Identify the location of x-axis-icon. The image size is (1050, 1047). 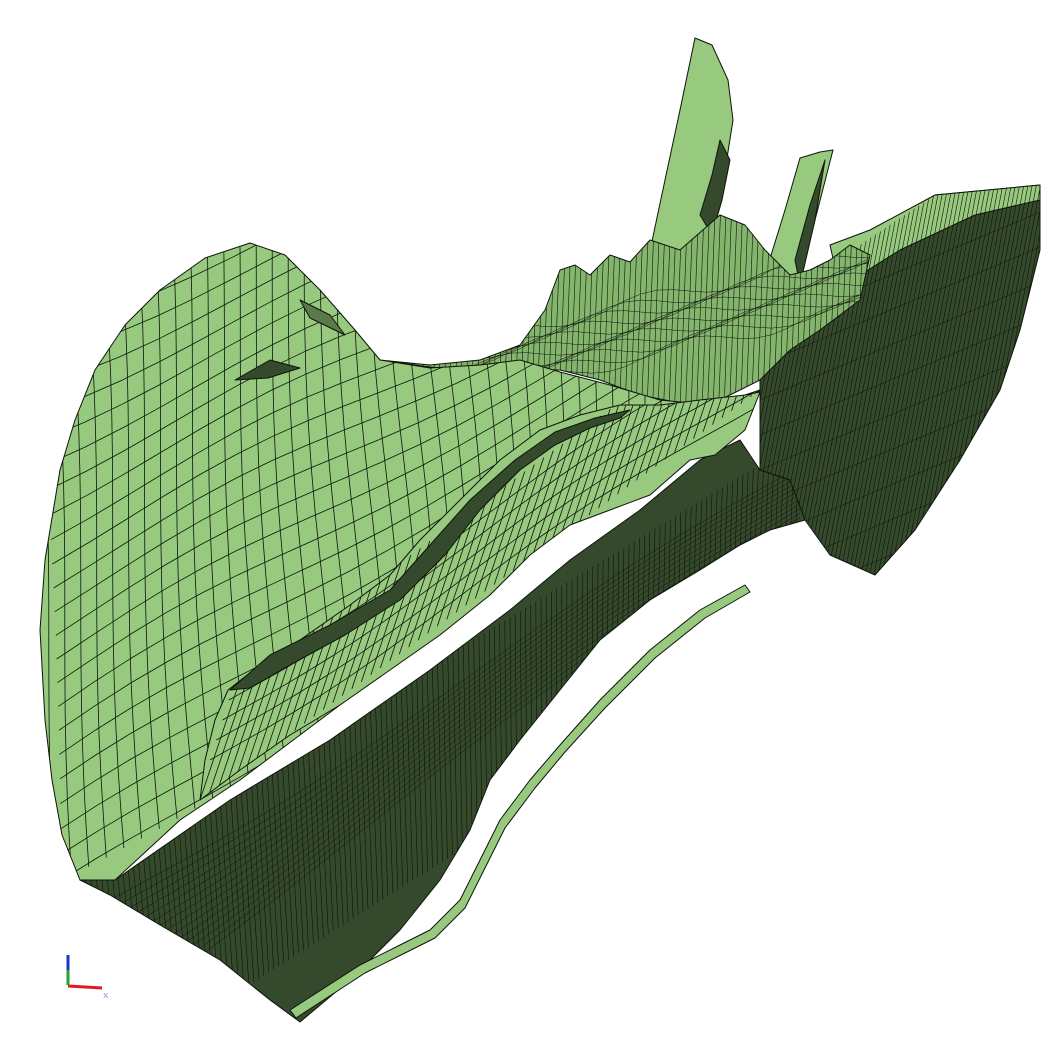
(85, 987).